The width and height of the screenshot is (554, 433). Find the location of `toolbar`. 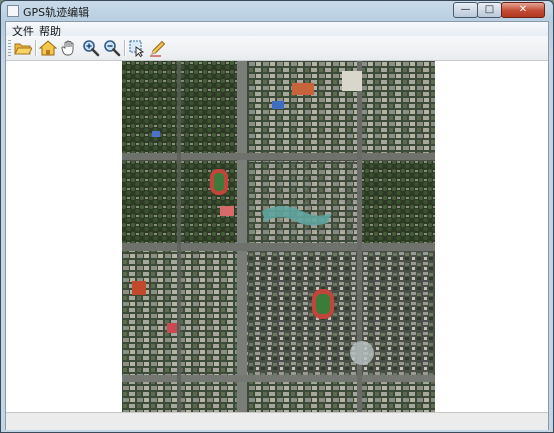

toolbar is located at coordinates (277, 48).